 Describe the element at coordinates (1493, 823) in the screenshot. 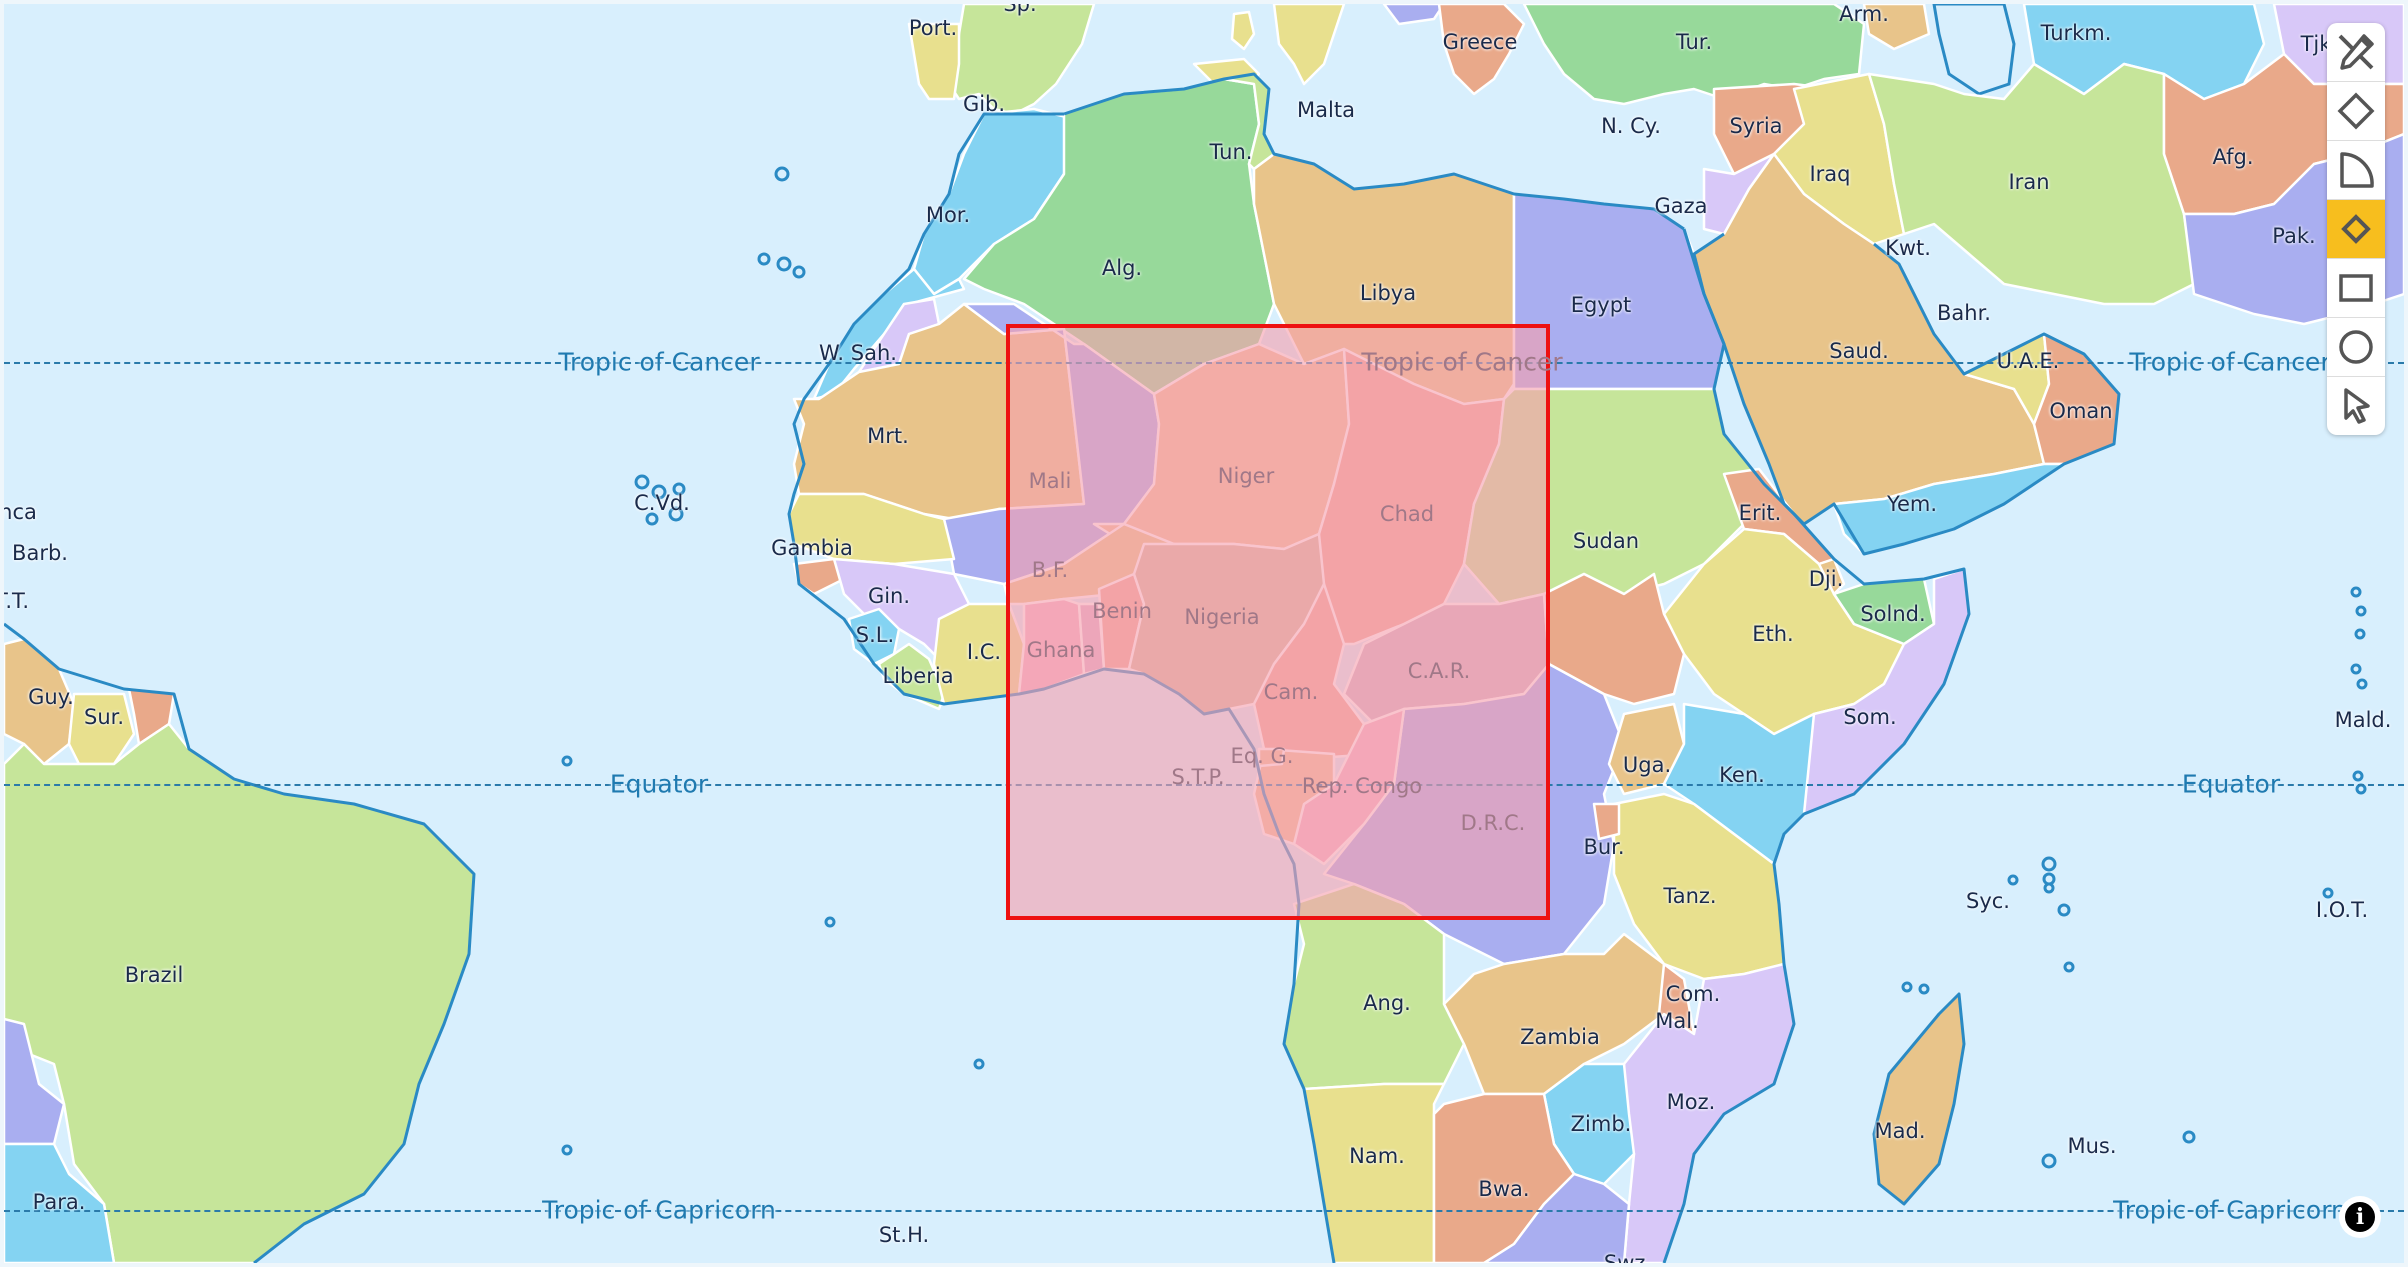

I see `label-drc: D.R.C.` at that location.